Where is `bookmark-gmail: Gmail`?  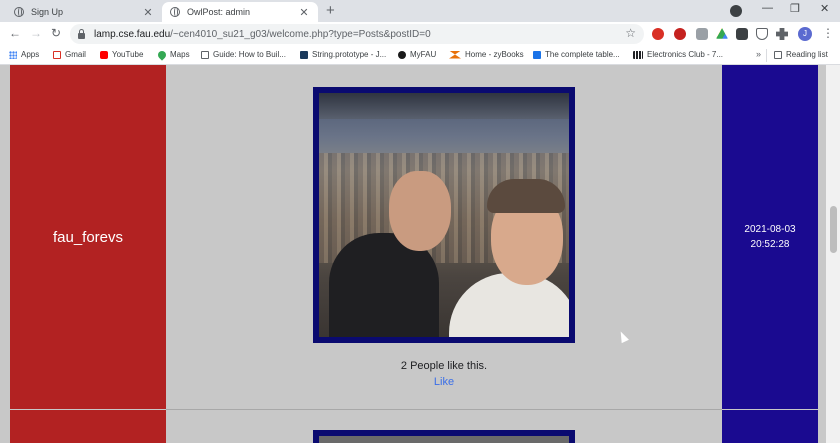
bookmark-gmail: Gmail is located at coordinates (69, 54).